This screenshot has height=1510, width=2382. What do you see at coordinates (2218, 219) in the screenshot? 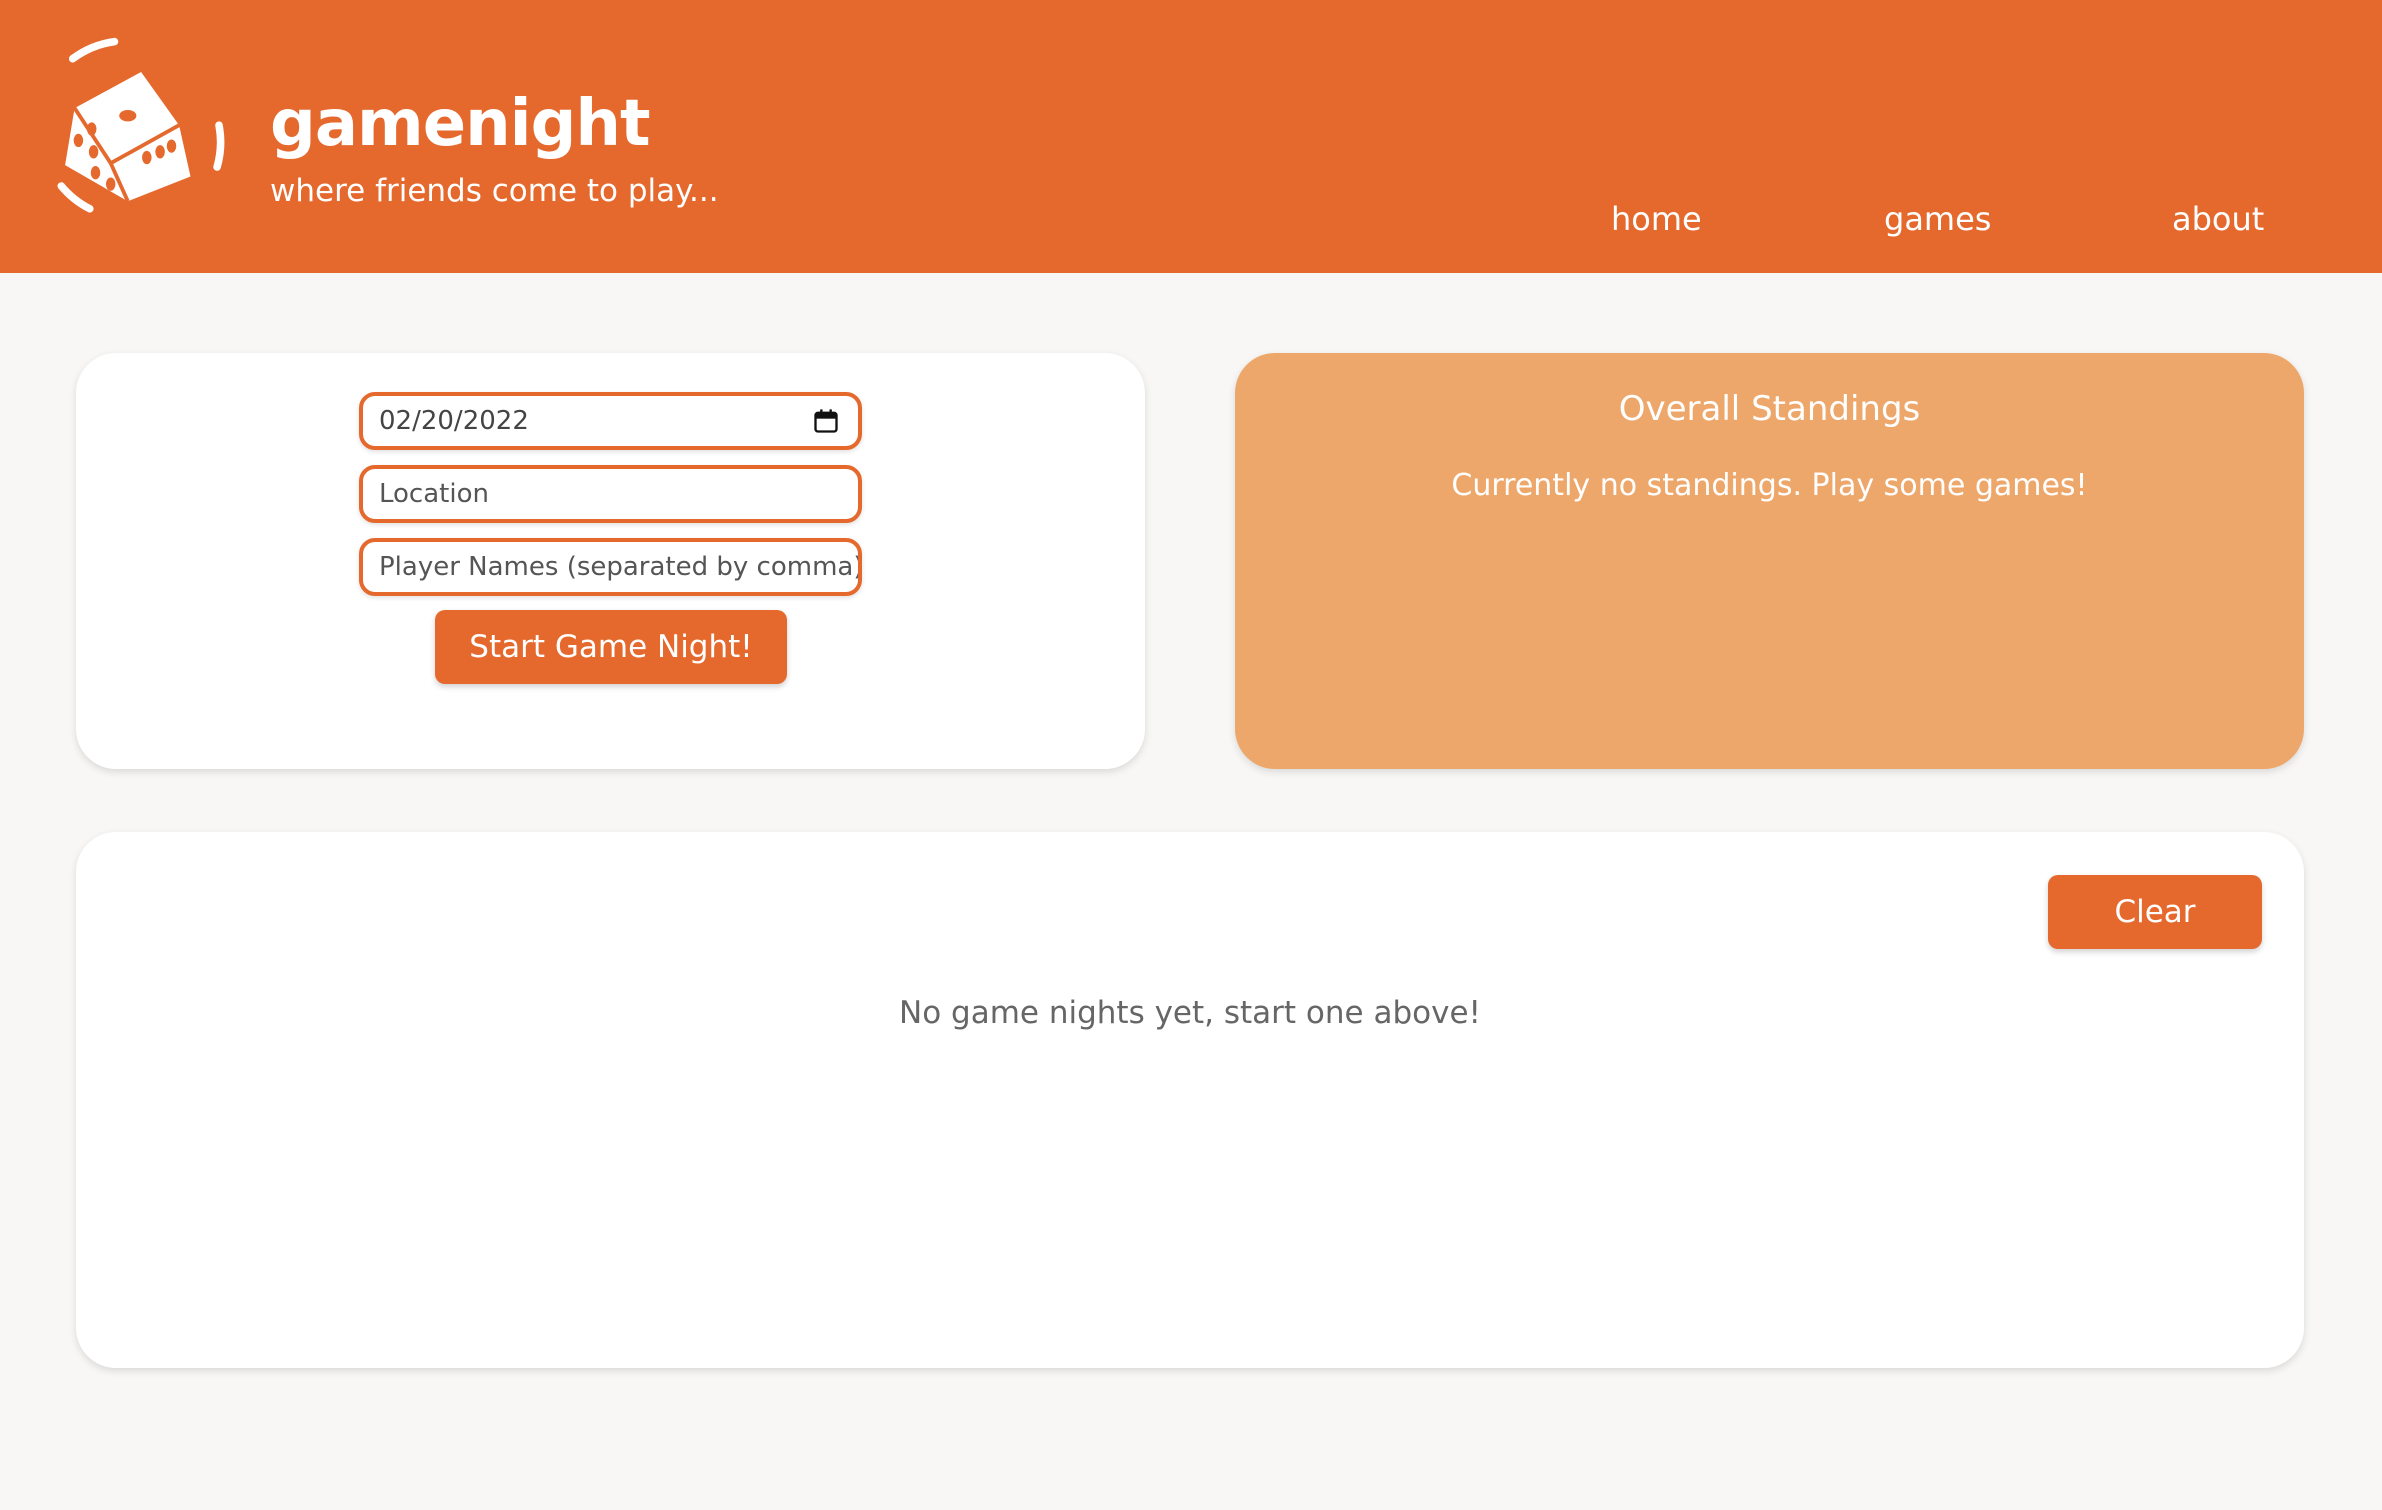
I see `nav-about-link: about` at bounding box center [2218, 219].